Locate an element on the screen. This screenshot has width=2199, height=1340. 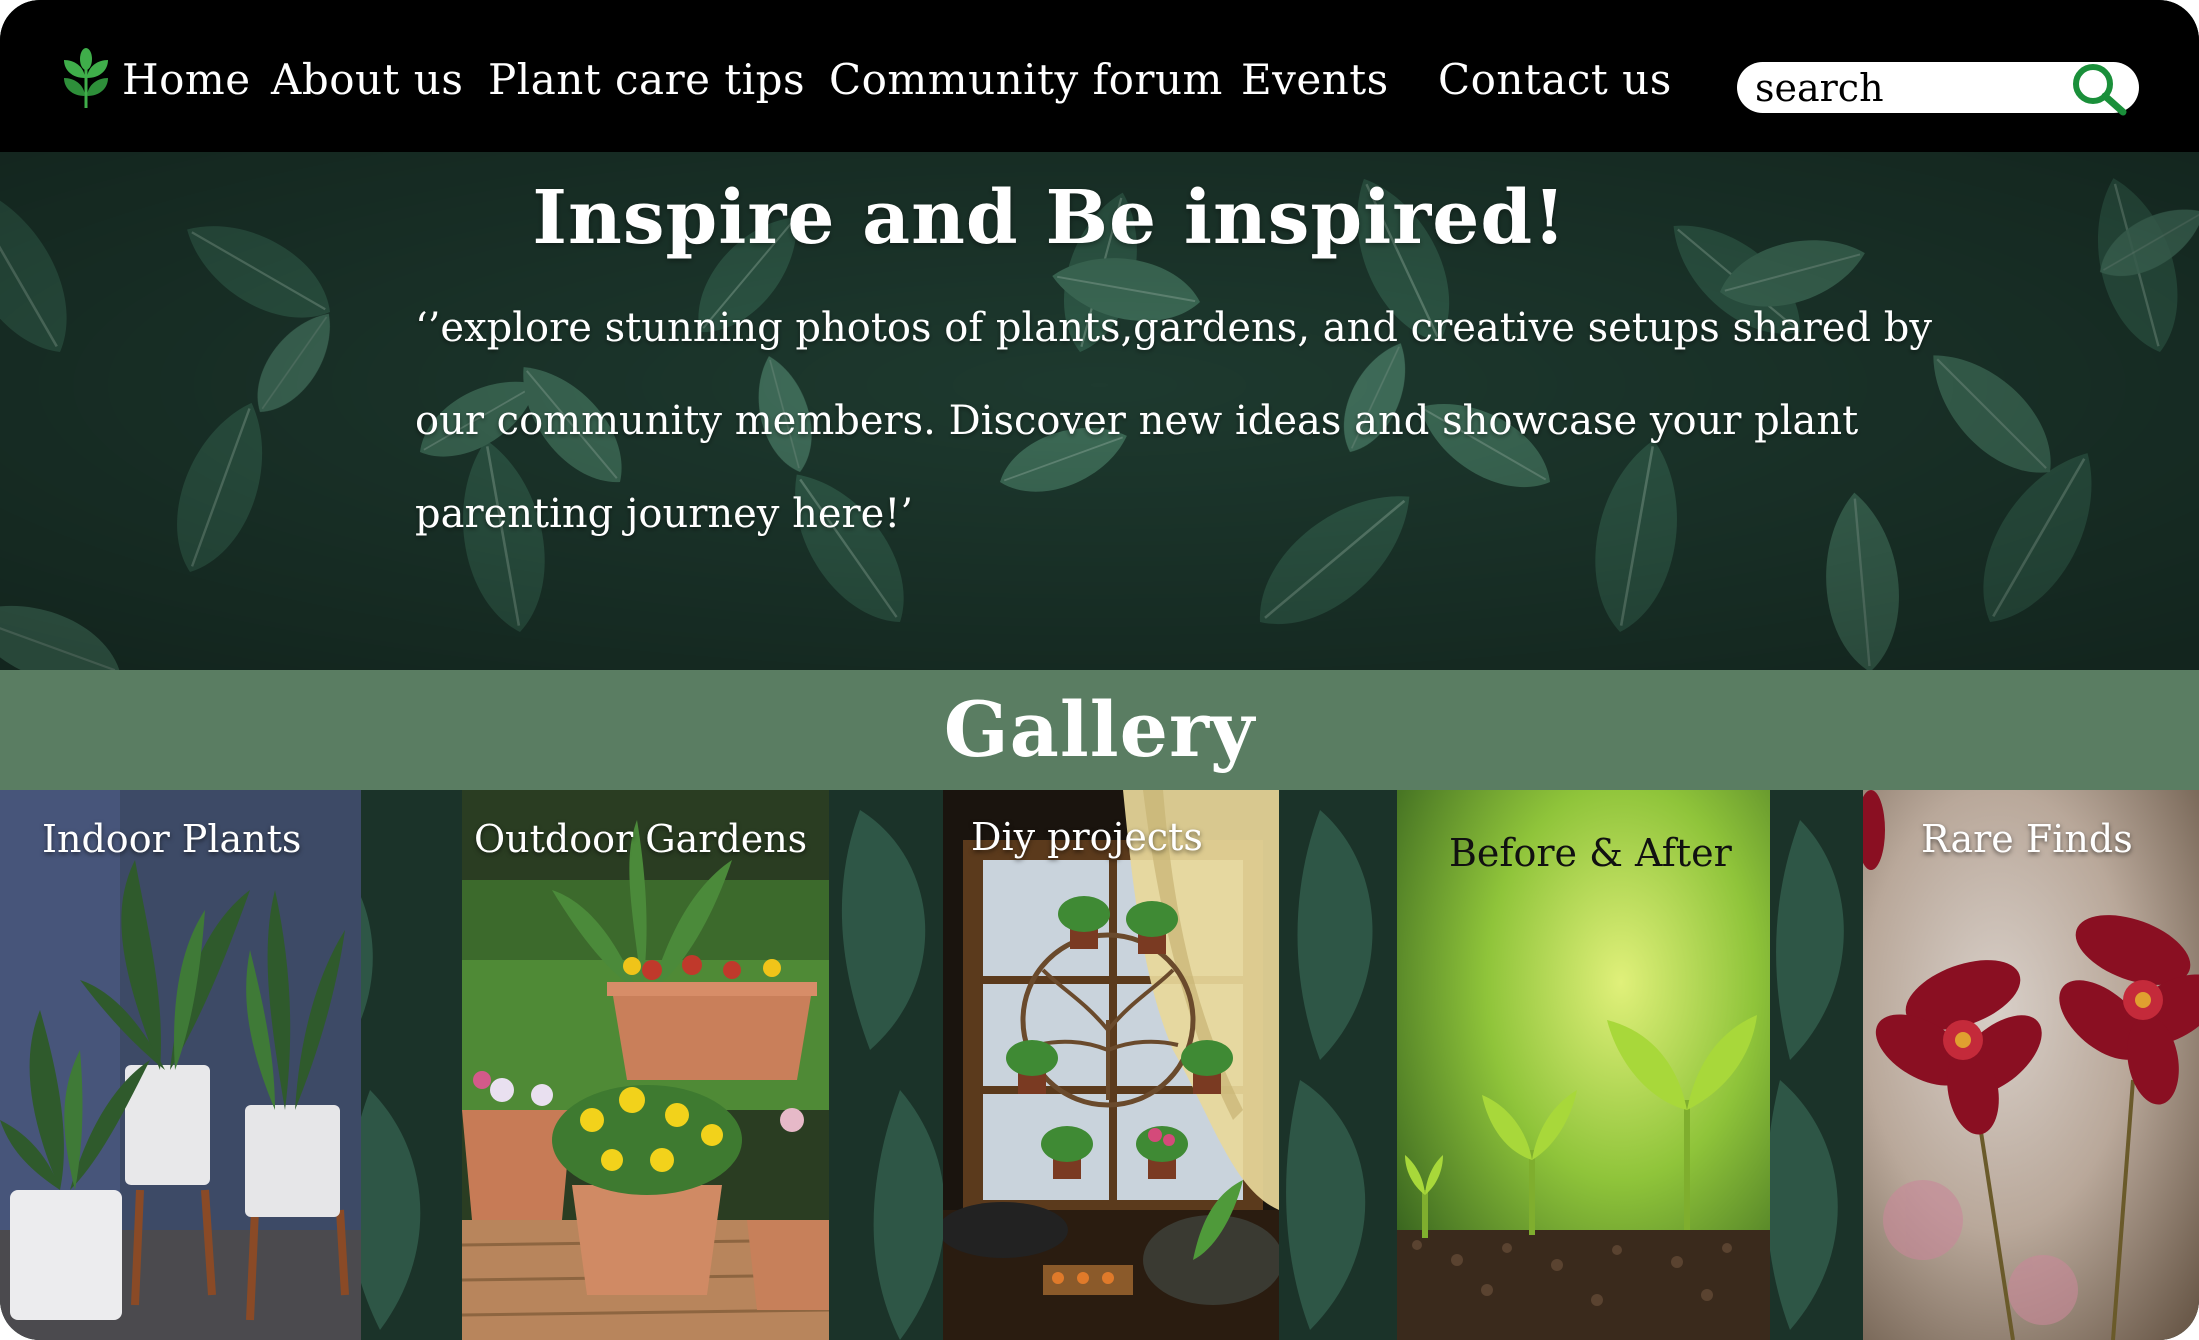
search-box is located at coordinates (1938, 89).